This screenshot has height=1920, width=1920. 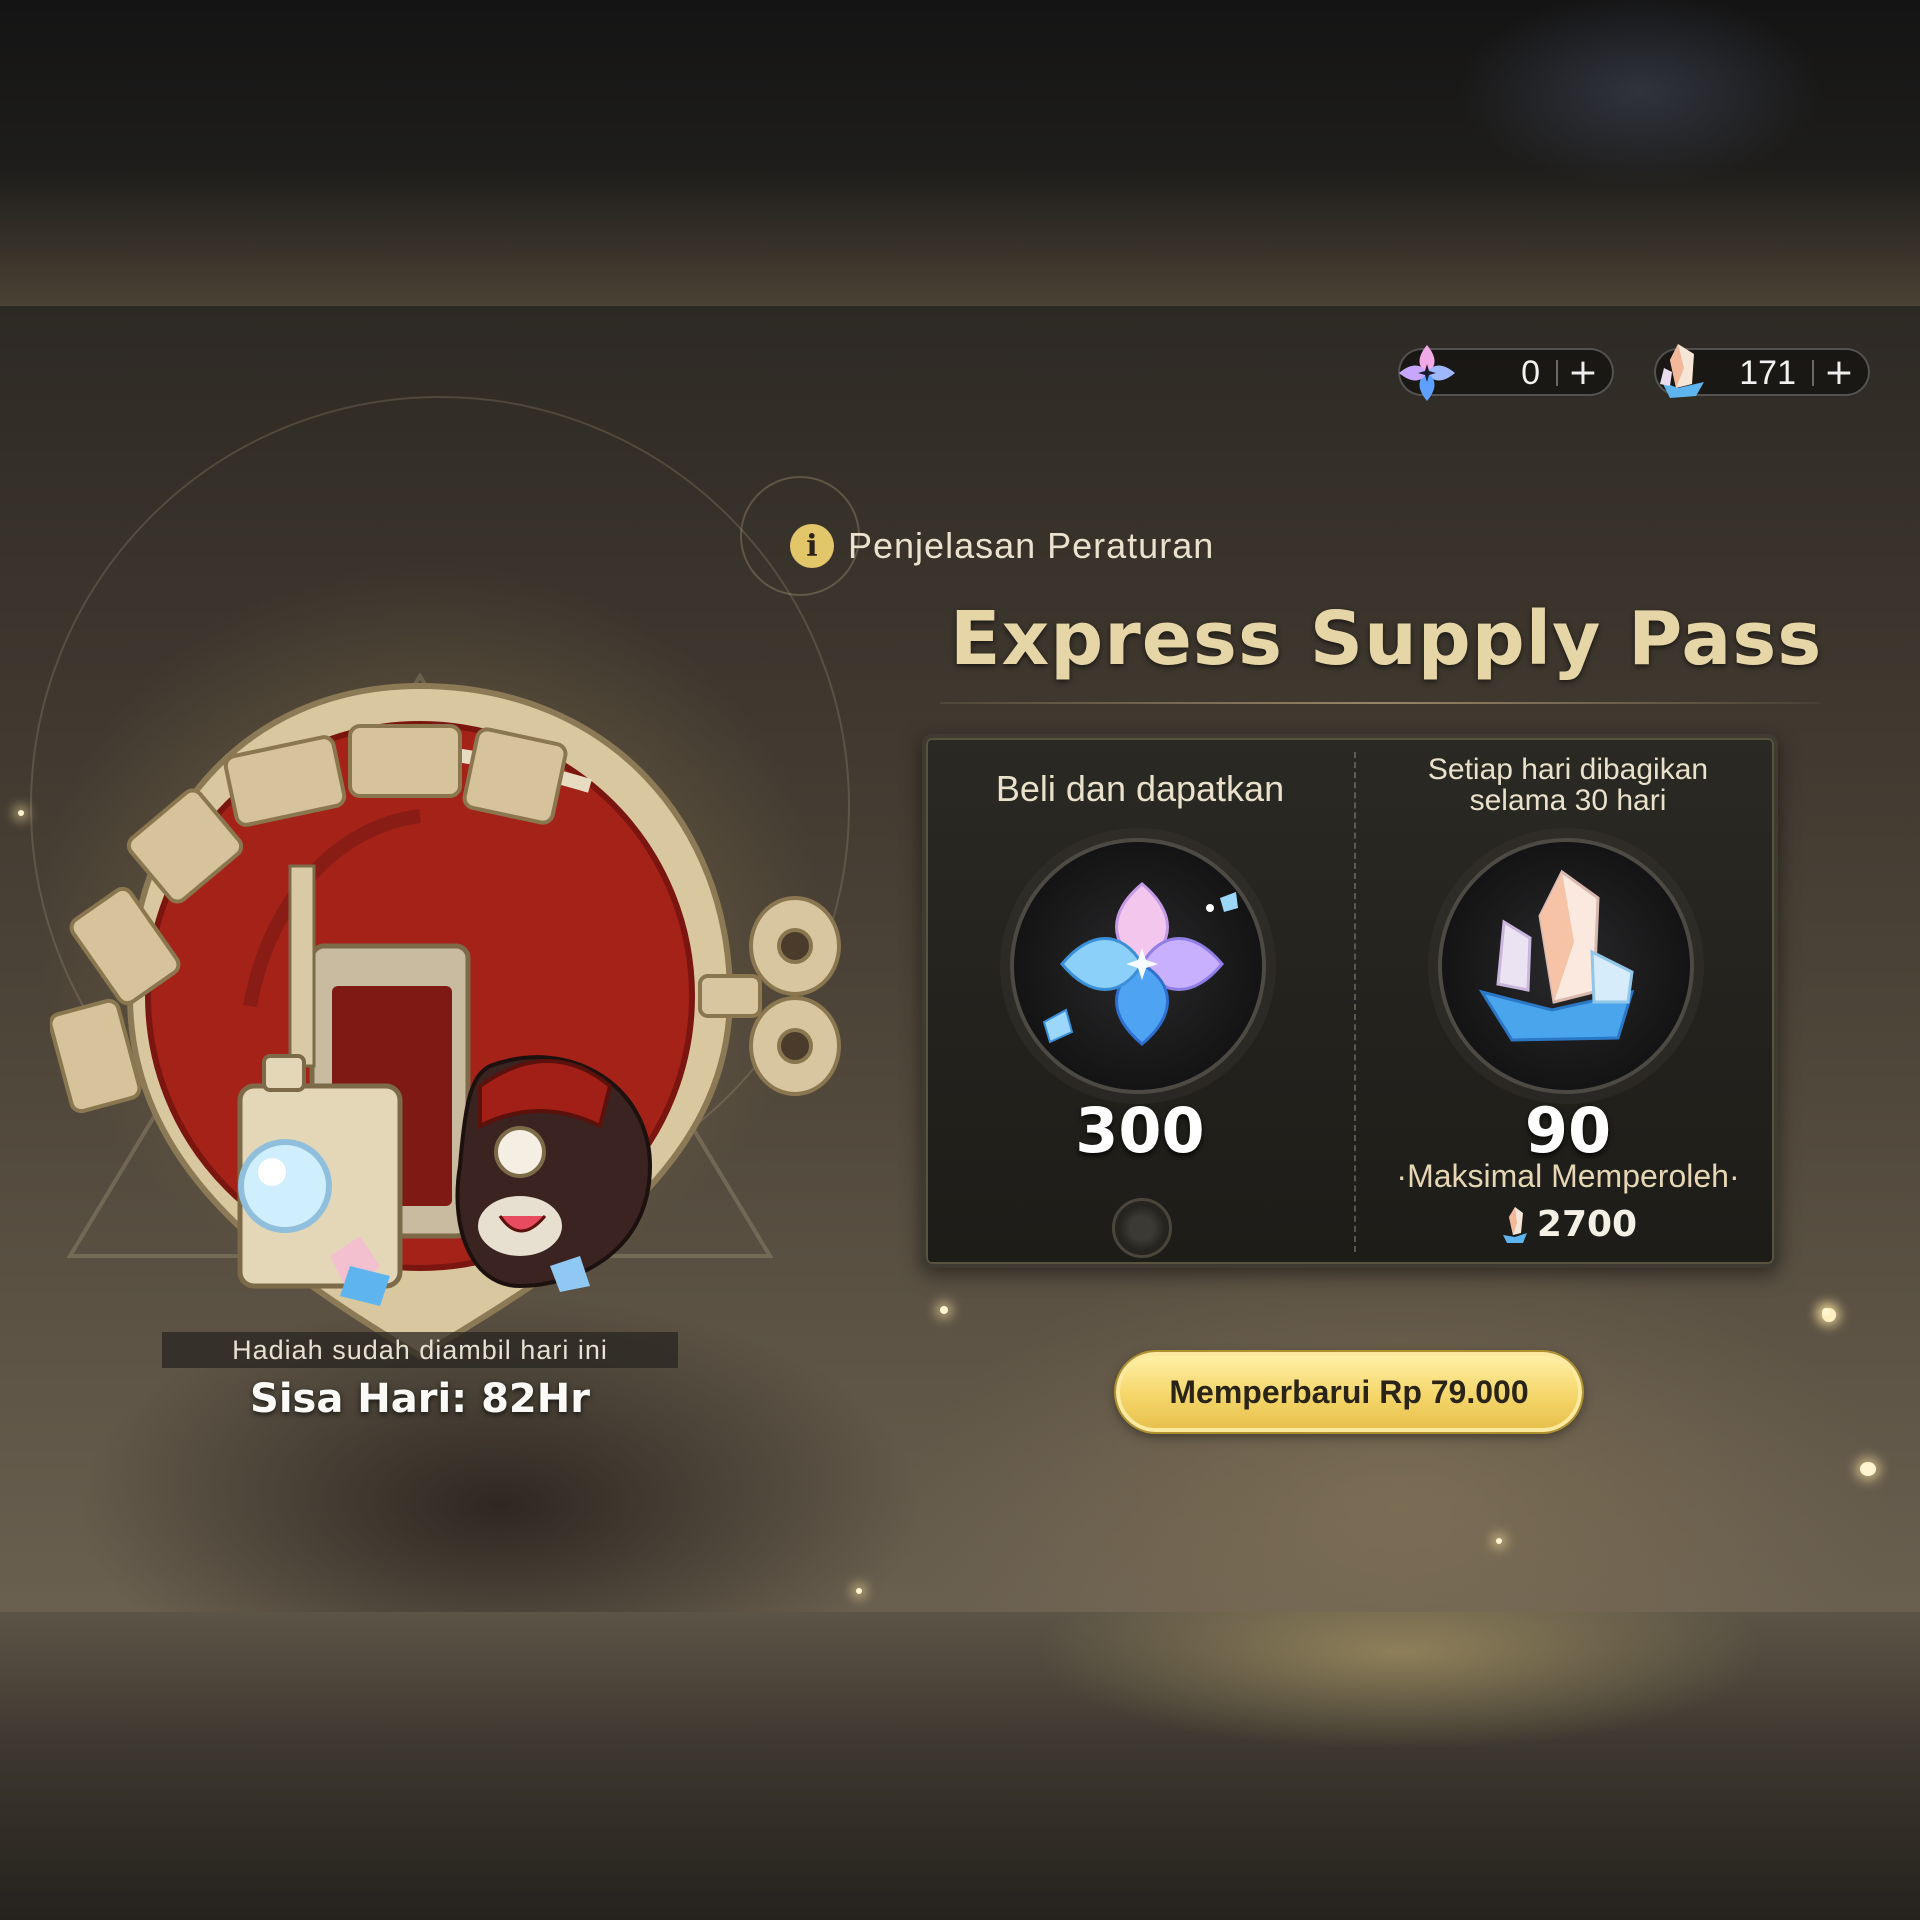 I want to click on days-remaining: Sisa Hari: 82Hr, so click(x=420, y=1399).